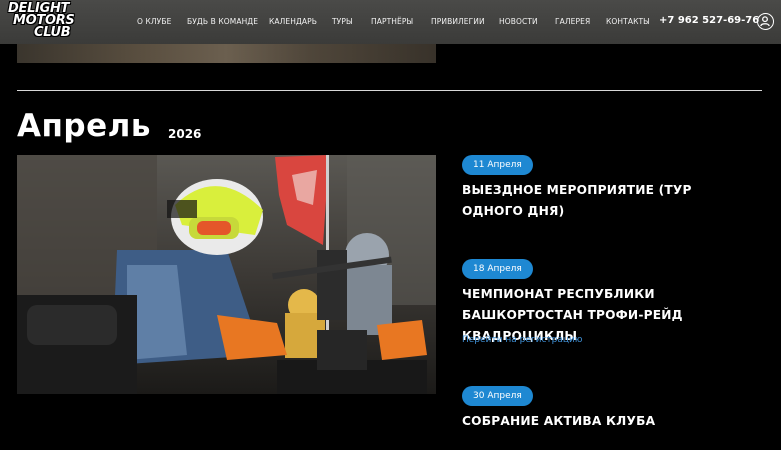 This screenshot has width=781, height=450. Describe the element at coordinates (607, 421) in the screenshot. I see `event-title: СОБРАНИЕ АКТИВА КЛУБА` at that location.